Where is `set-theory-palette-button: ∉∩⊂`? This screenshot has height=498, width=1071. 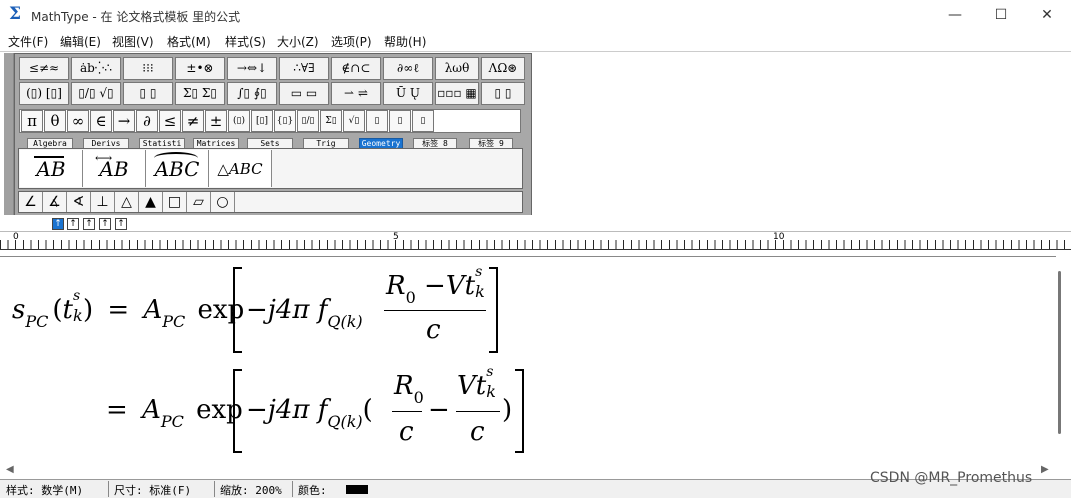 set-theory-palette-button: ∉∩⊂ is located at coordinates (356, 68).